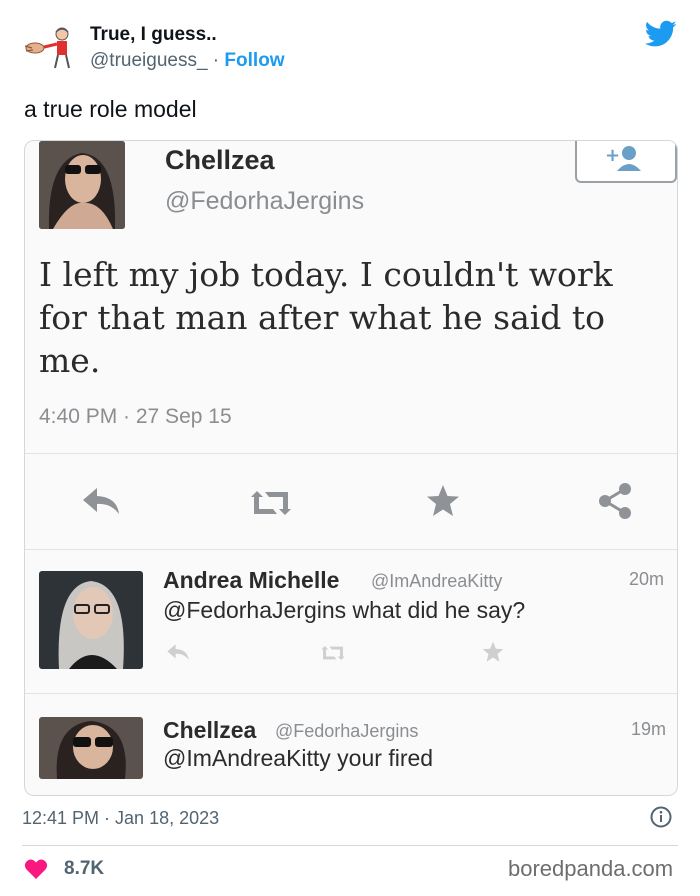 Image resolution: width=700 pixels, height=896 pixels. I want to click on author-handle: @trueiguess_, so click(149, 60).